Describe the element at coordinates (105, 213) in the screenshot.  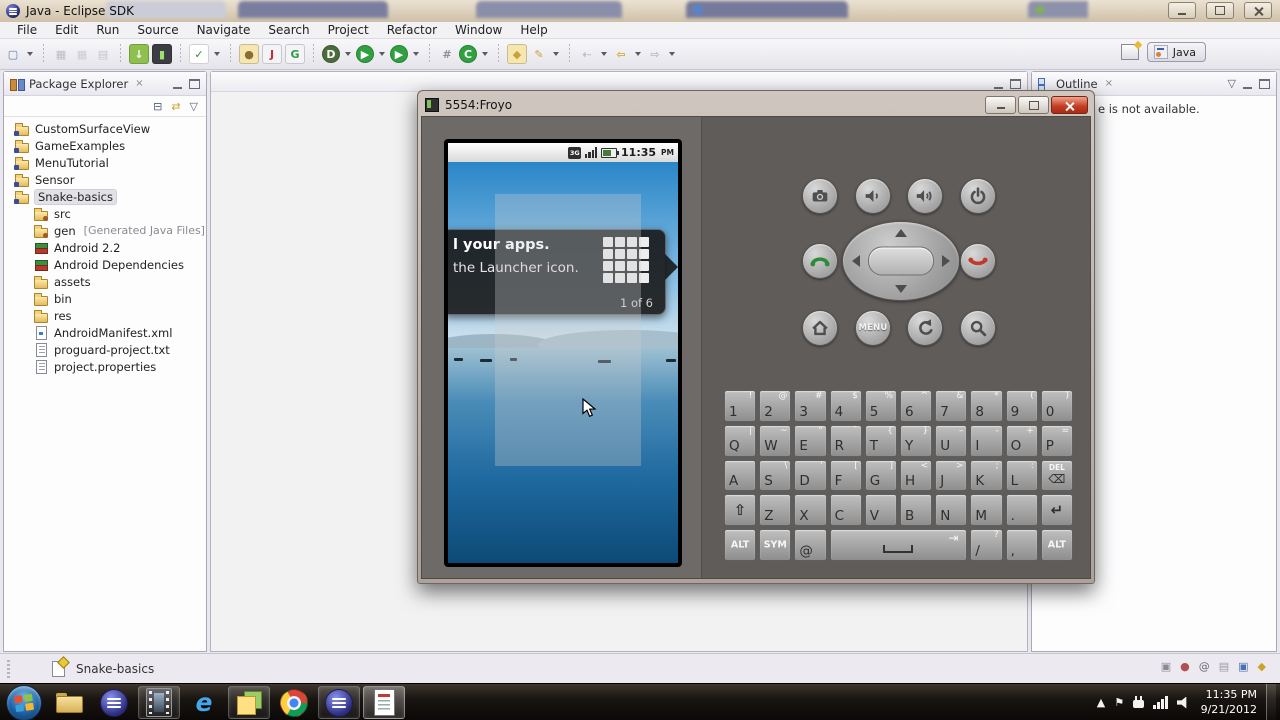
I see `tree-item-src: src` at that location.